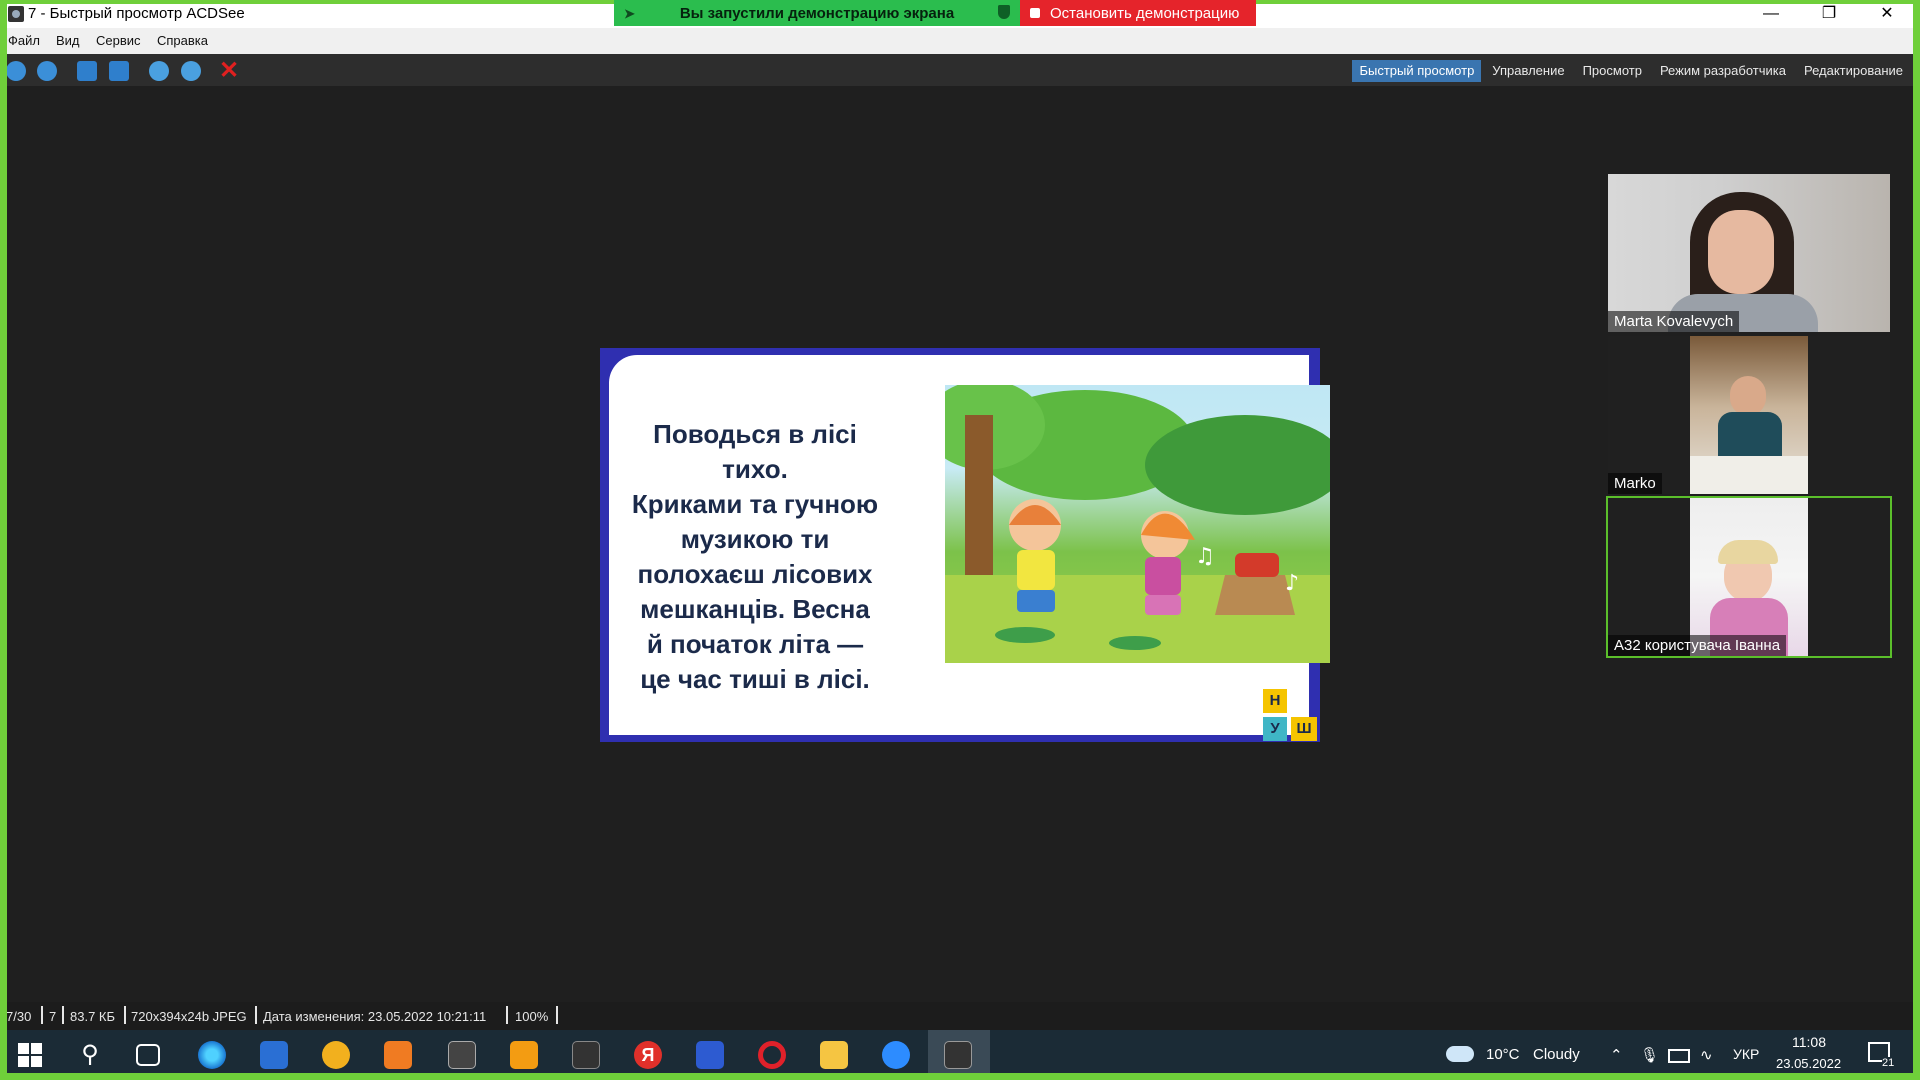 This screenshot has width=1920, height=1080. I want to click on menu-file: Файл, so click(24, 40).